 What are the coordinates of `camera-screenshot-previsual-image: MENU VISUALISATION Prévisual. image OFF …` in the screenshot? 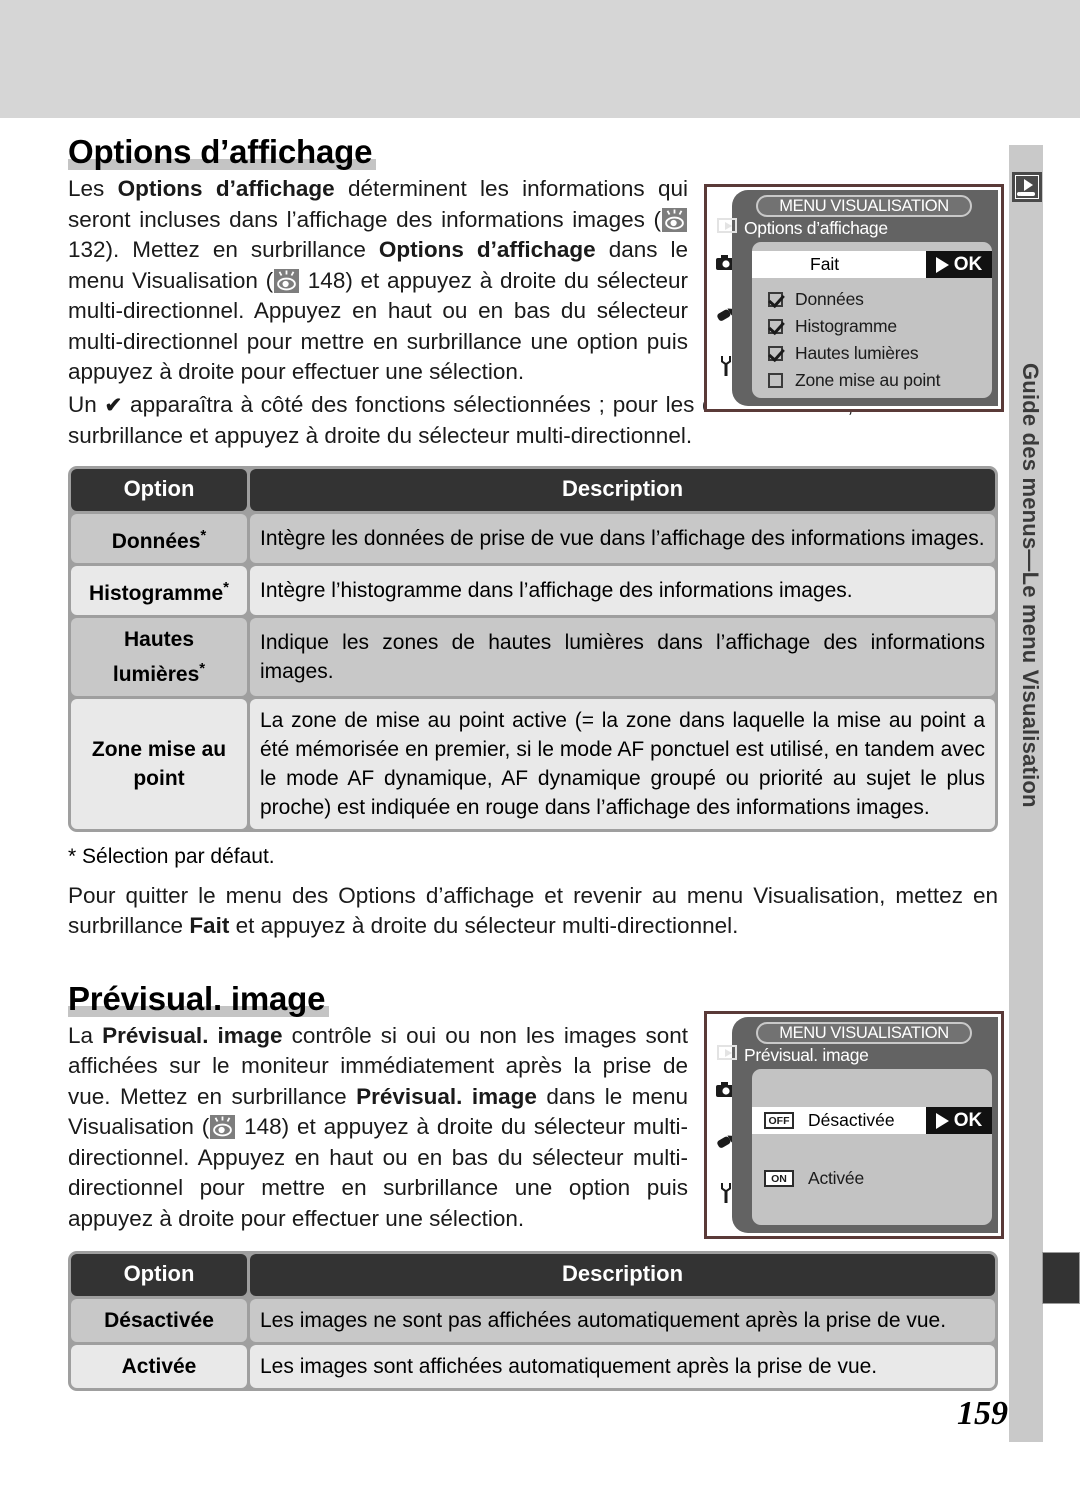 It's located at (854, 1125).